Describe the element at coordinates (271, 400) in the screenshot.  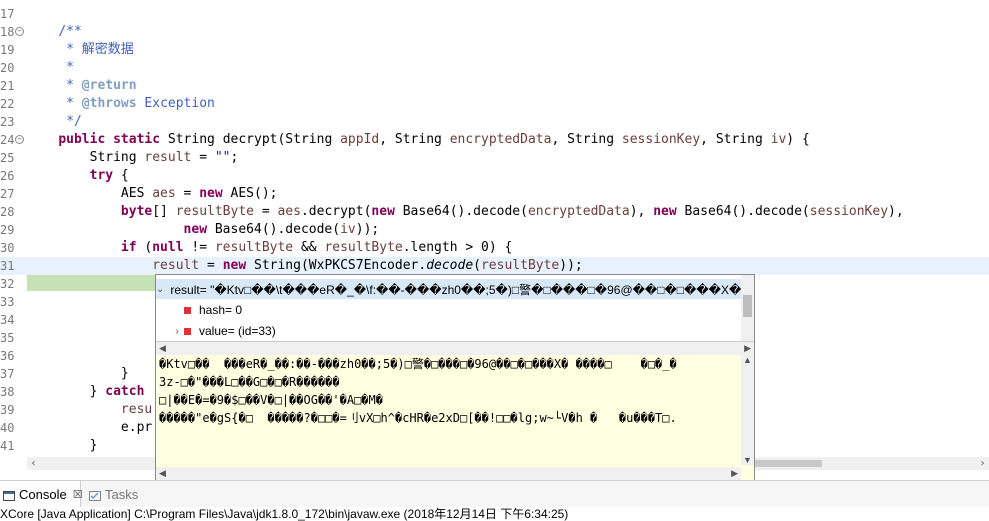
I see `detail-text-line: □|��E�=�9�$□��V�□|��OG��'�A□�M�` at that location.